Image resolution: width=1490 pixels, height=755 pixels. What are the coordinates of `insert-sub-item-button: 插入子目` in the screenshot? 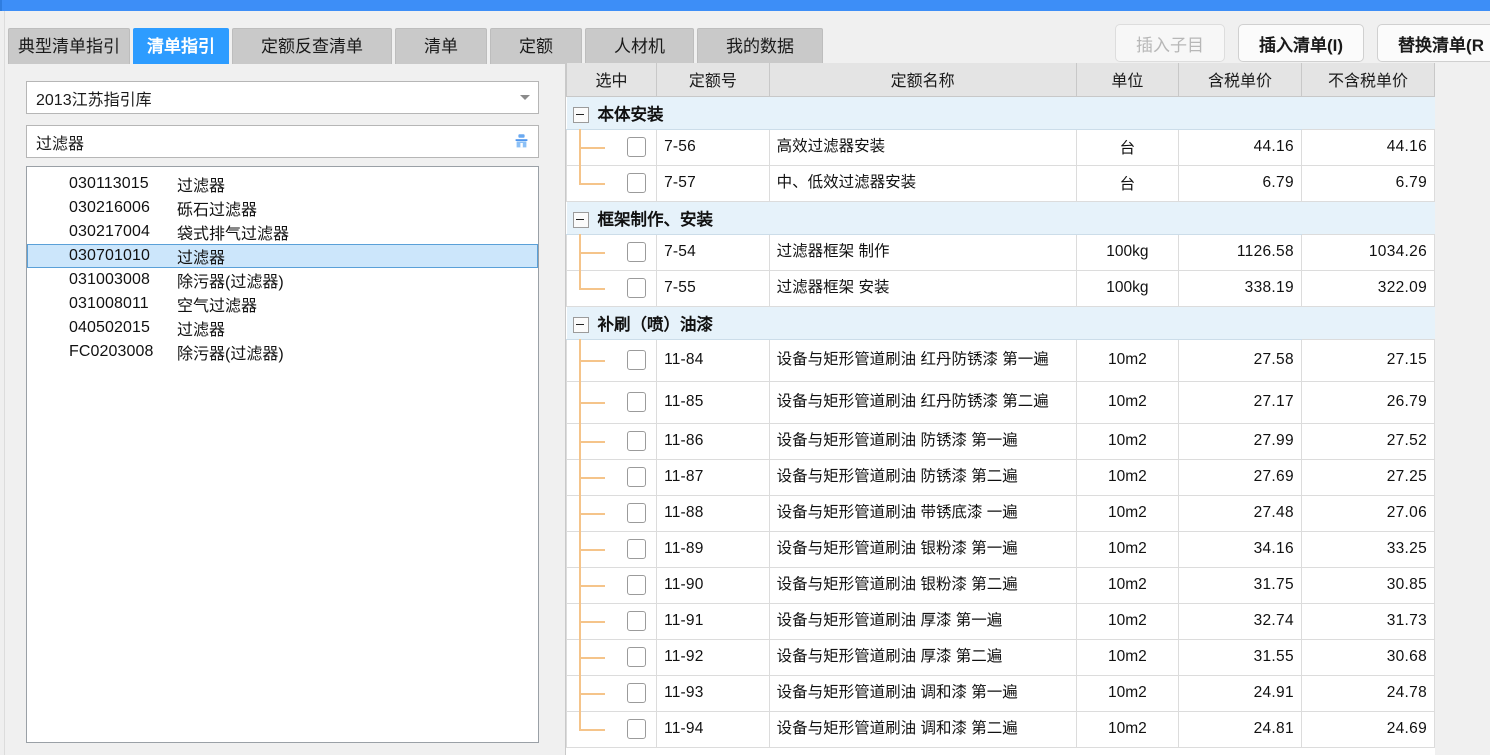 It's located at (1170, 43).